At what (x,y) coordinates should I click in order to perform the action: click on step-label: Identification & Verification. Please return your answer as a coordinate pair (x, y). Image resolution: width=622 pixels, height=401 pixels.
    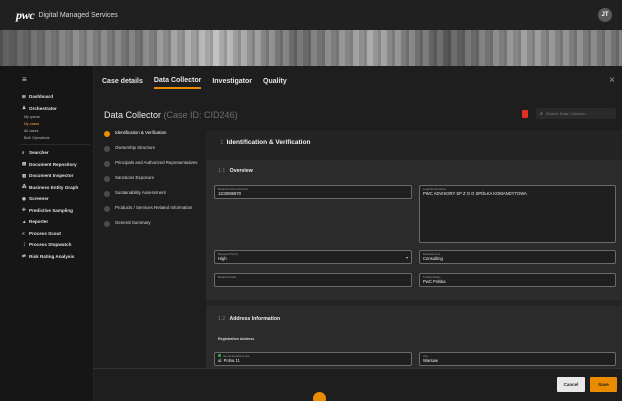
    Looking at the image, I should click on (141, 132).